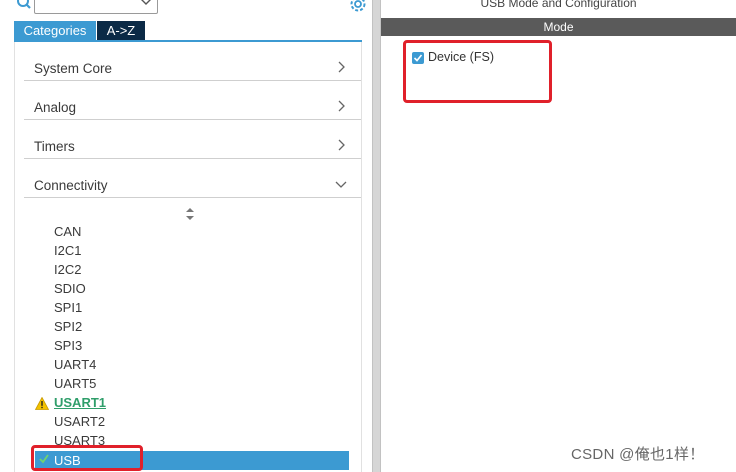 The image size is (736, 472). Describe the element at coordinates (192, 185) in the screenshot. I see `category-connectivity: Connectivity` at that location.